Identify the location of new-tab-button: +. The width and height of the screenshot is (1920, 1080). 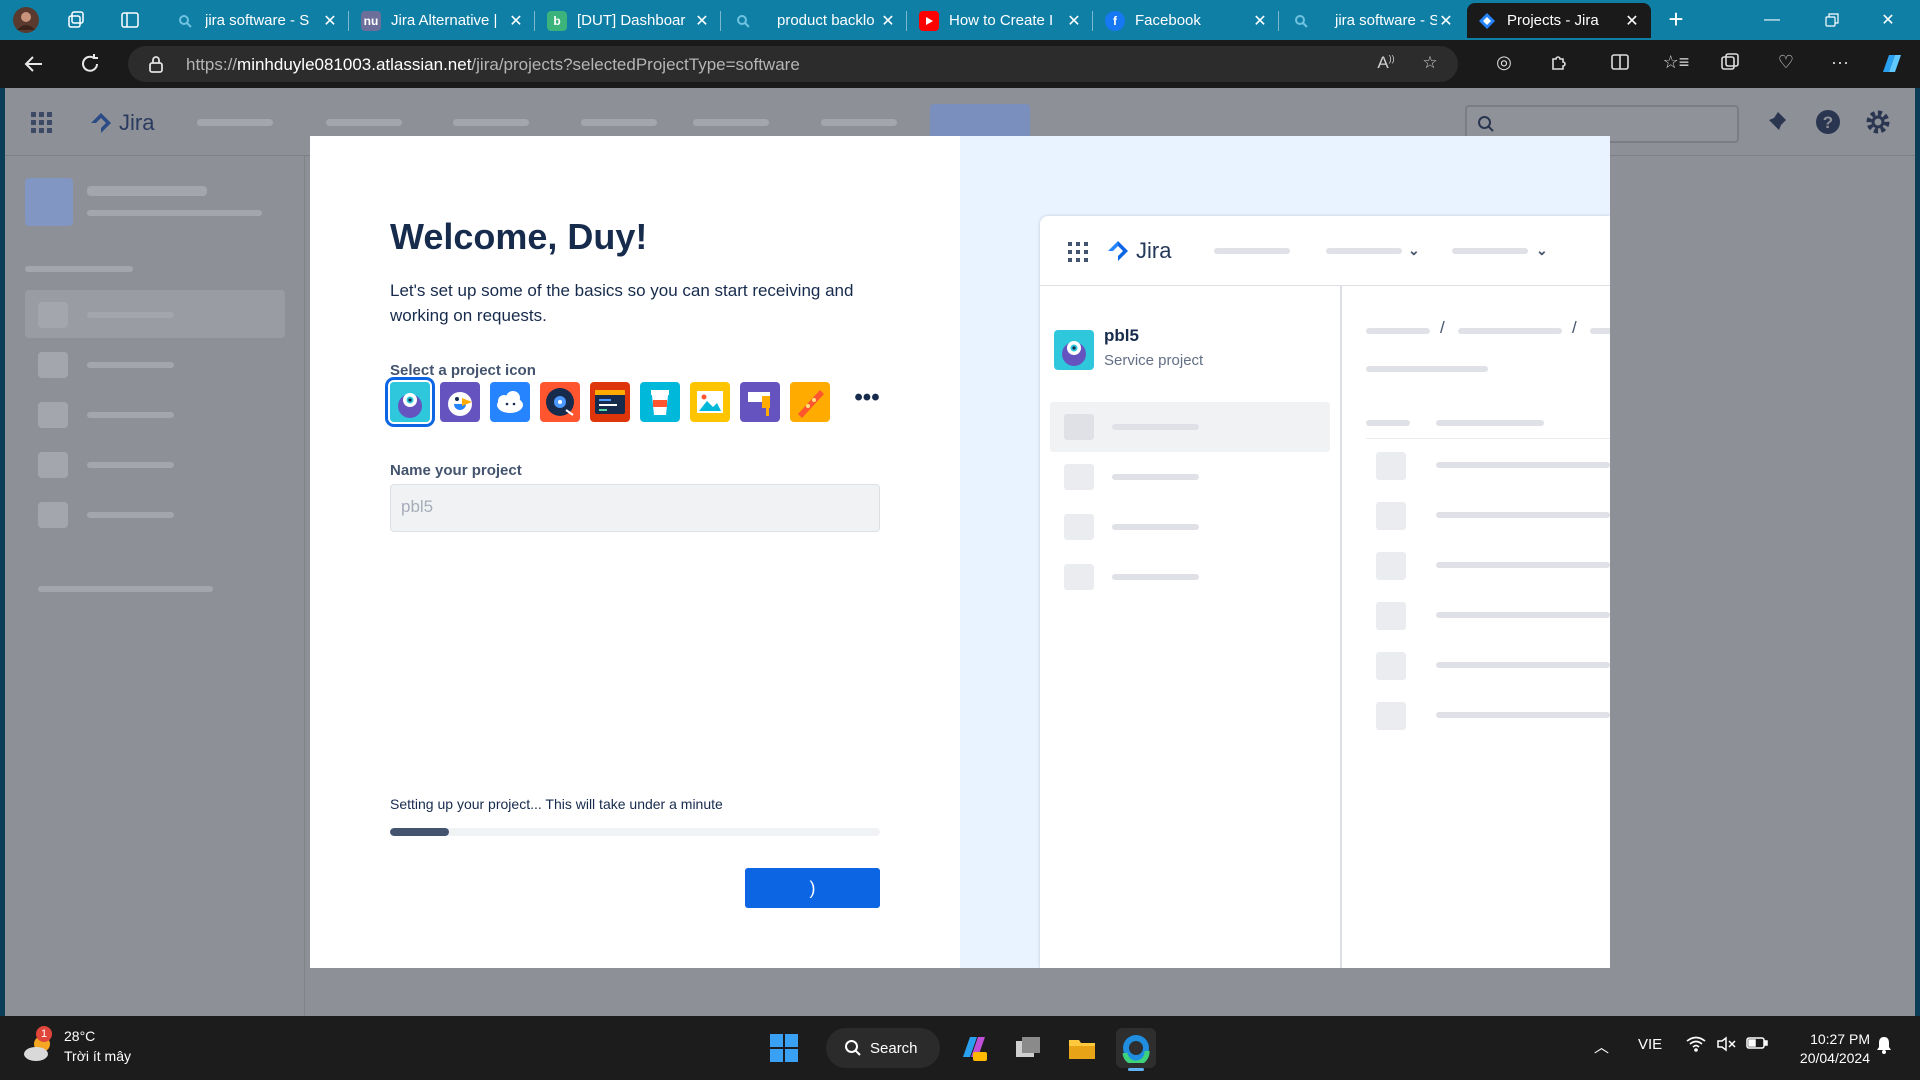
(1676, 20).